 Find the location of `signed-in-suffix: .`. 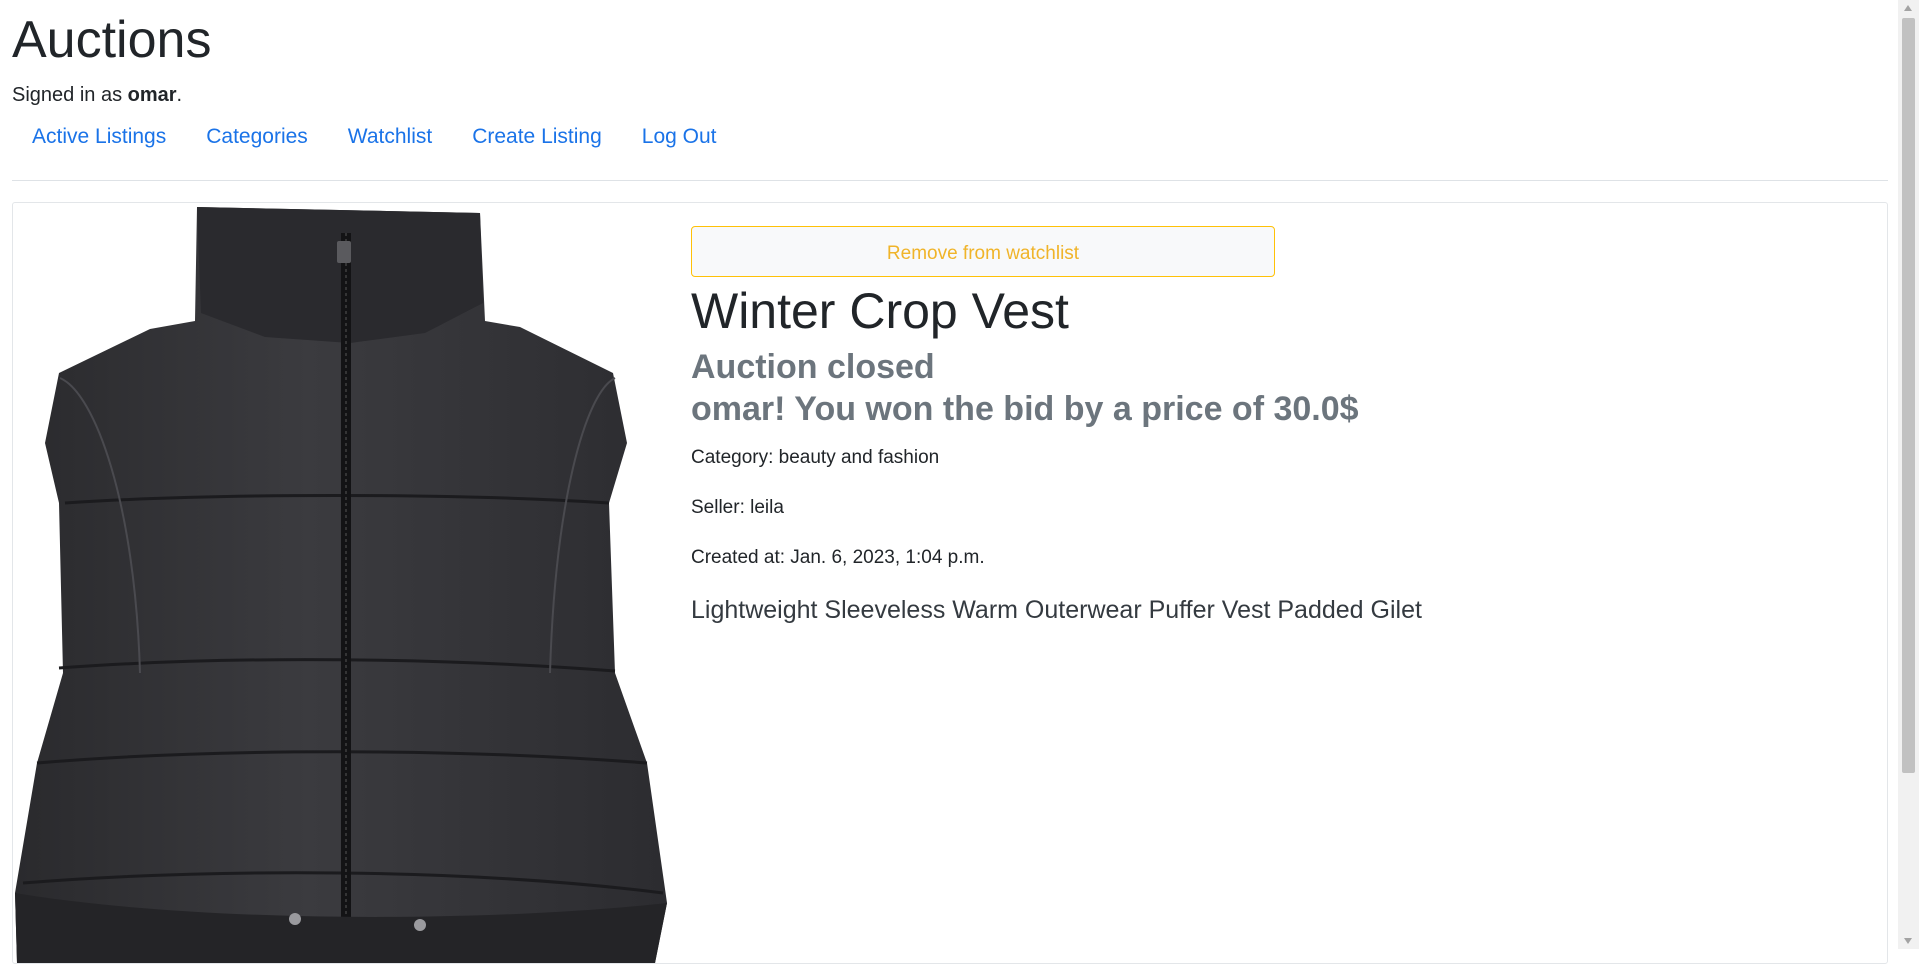

signed-in-suffix: . is located at coordinates (179, 95).